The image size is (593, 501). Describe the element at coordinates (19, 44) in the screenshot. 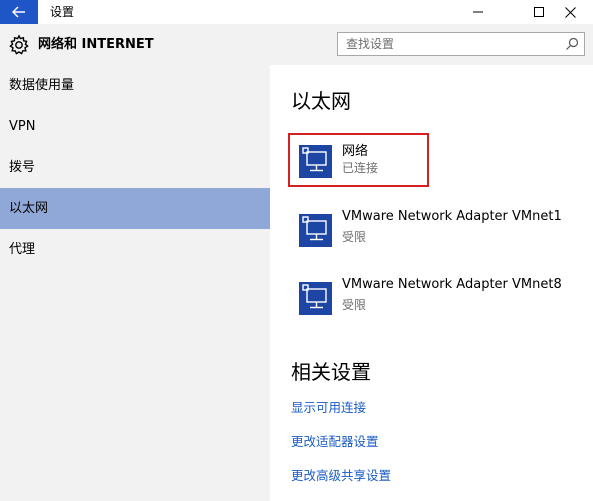

I see `gear-icon` at that location.